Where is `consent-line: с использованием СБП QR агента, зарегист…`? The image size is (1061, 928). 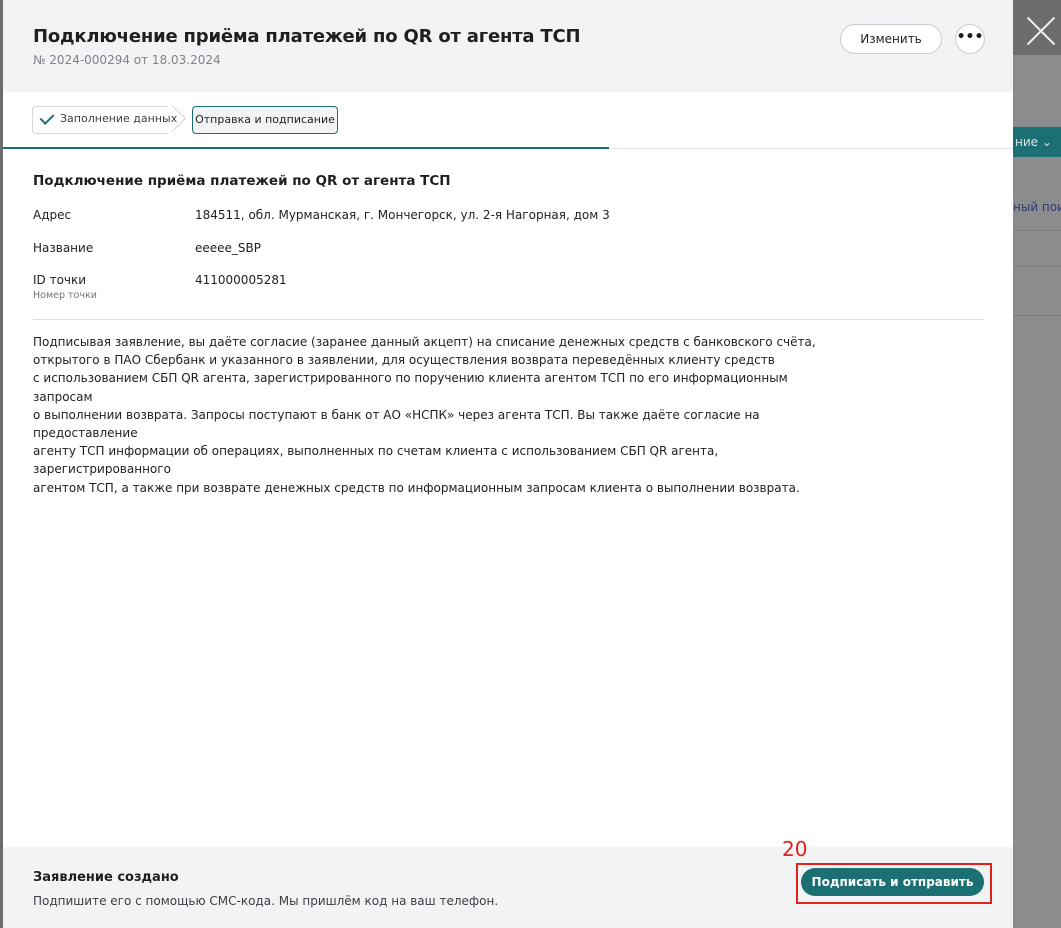 consent-line: с использованием СБП QR агента, зарегист… is located at coordinates (410, 387).